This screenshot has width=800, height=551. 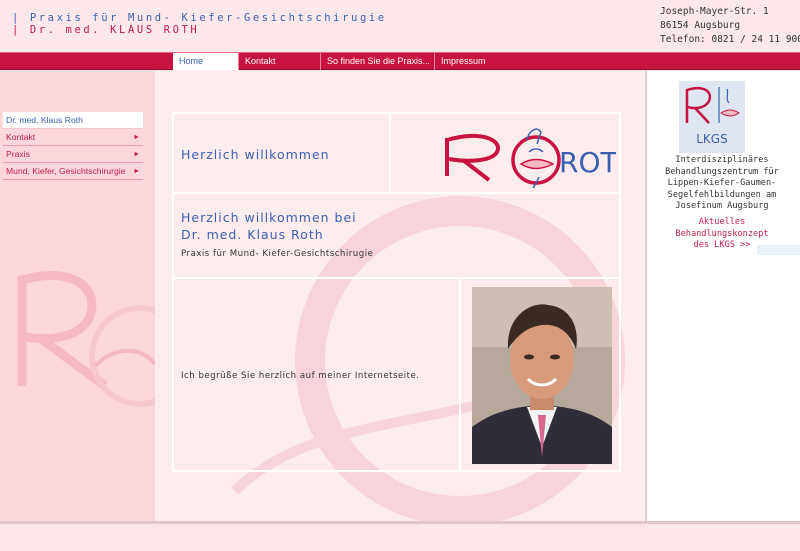 I want to click on lkgs-concept-link: Aktuelles Behandlungskonzept des LKGS >>, so click(x=722, y=234).